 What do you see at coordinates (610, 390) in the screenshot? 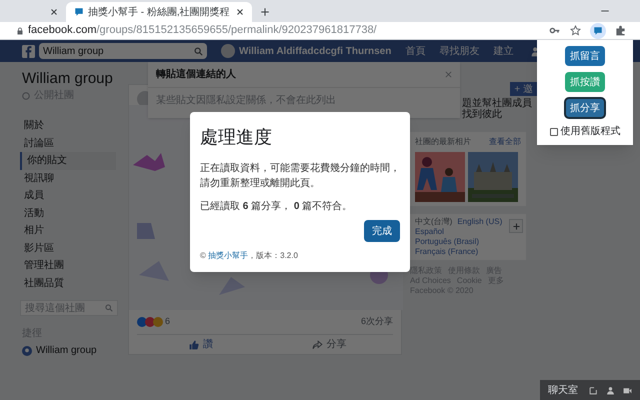
I see `people-icon` at bounding box center [610, 390].